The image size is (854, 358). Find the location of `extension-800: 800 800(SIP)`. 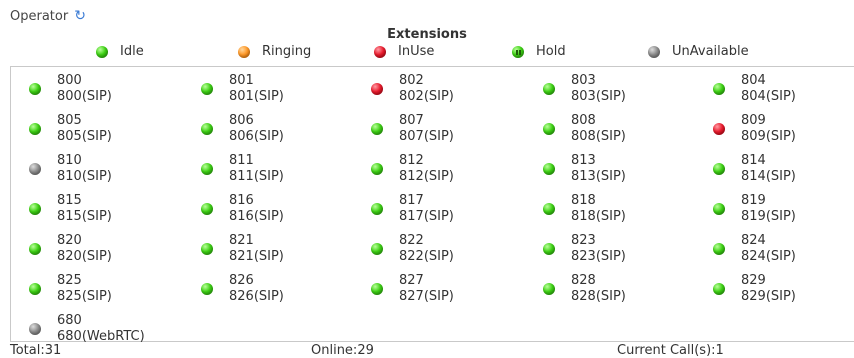

extension-800: 800 800(SIP) is located at coordinates (70, 89).